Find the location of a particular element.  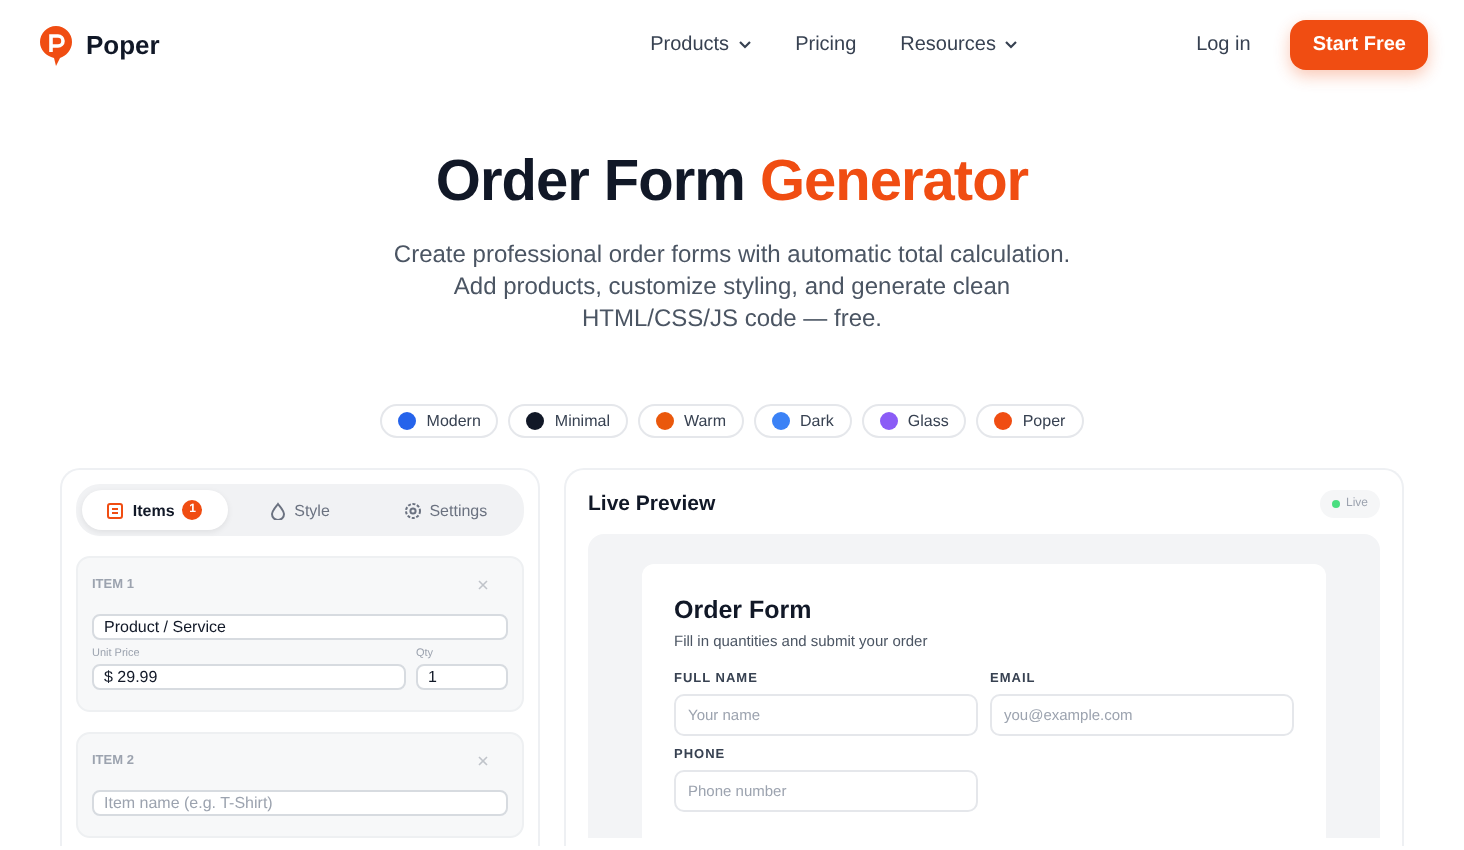

price-field: $ 29.99 is located at coordinates (249, 677).